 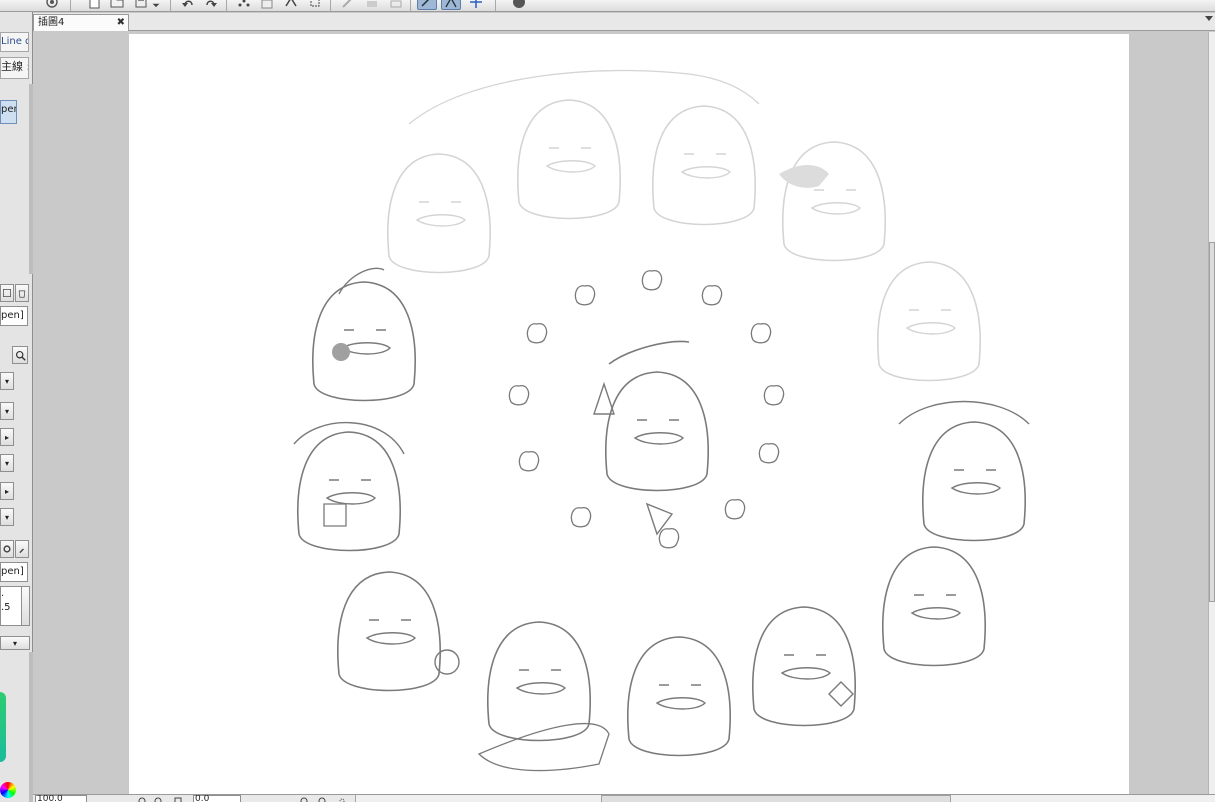 I want to click on document-tab-title: 插圖4, so click(x=51, y=22).